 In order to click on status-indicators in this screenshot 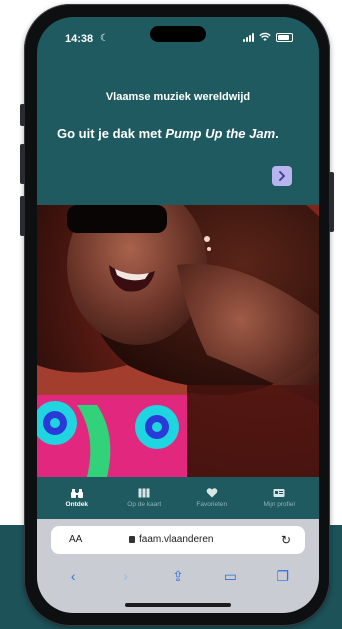, I will do `click(268, 37)`.